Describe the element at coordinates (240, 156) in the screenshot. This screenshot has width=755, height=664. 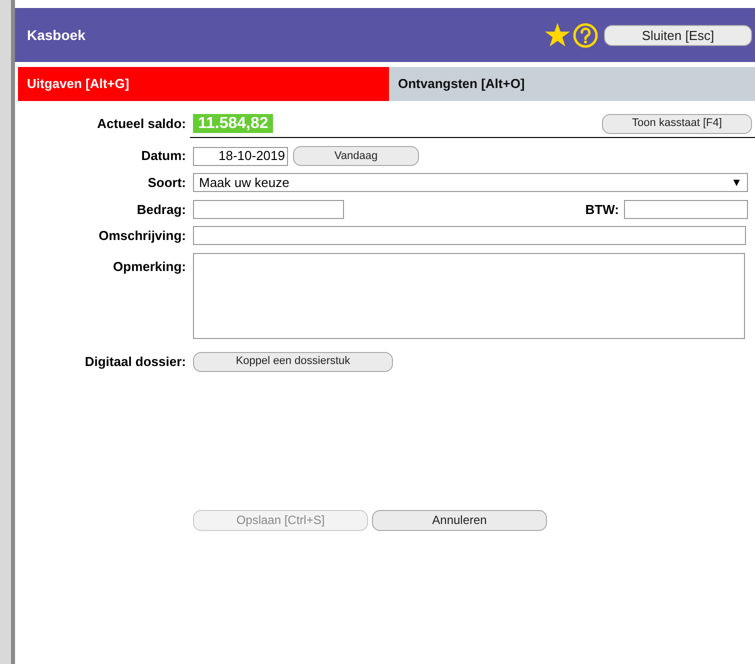
I see `date-field: 18-10-2019` at that location.